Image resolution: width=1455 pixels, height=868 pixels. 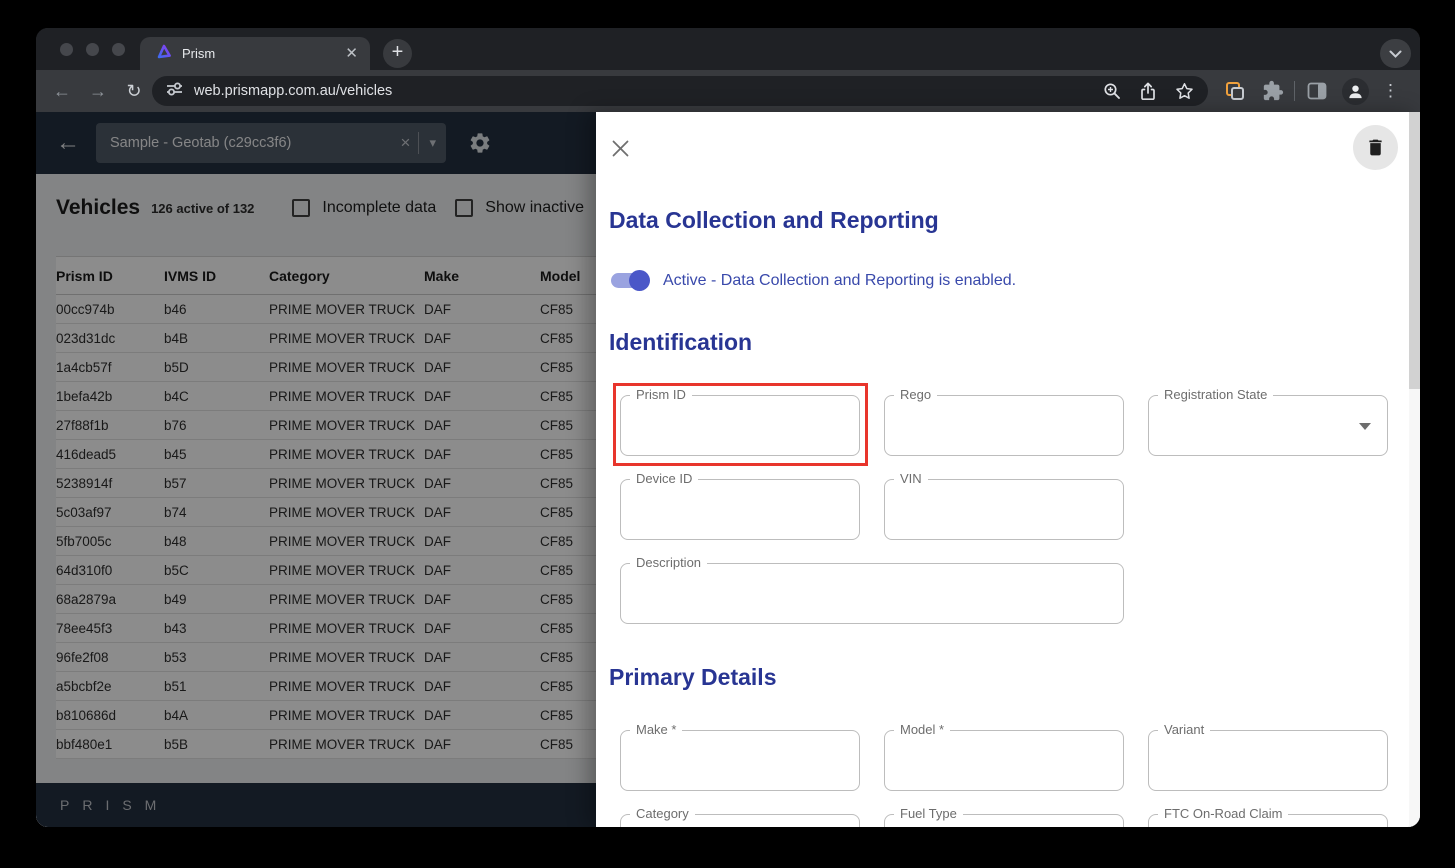 I want to click on browser-tab: Prism ✕, so click(x=255, y=53).